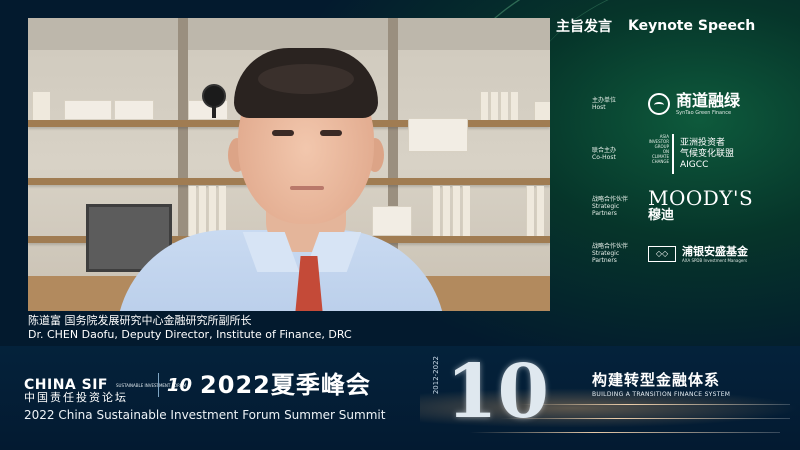  I want to click on sponsor-role-en: Co-Host, so click(604, 157).